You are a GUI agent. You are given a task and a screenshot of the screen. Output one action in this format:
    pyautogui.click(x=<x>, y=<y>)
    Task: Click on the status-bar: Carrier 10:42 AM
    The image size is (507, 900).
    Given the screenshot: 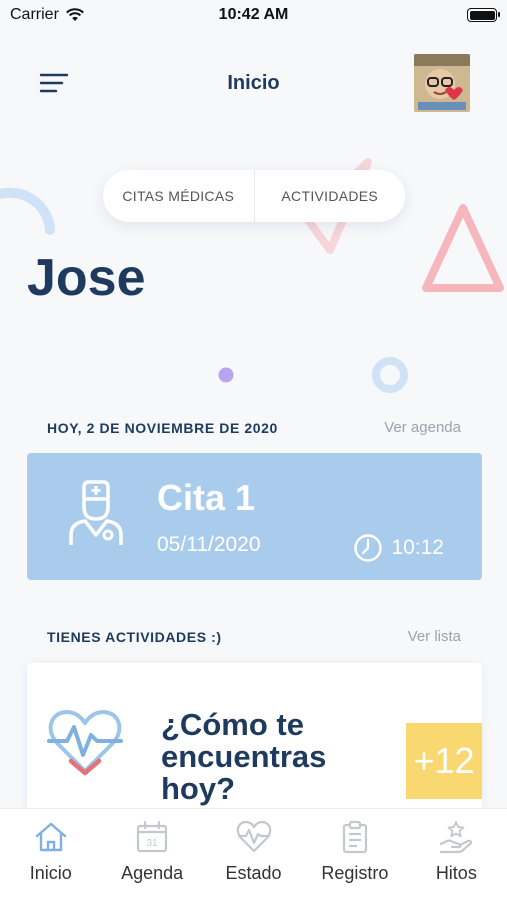 What is the action you would take?
    pyautogui.click(x=253, y=16)
    